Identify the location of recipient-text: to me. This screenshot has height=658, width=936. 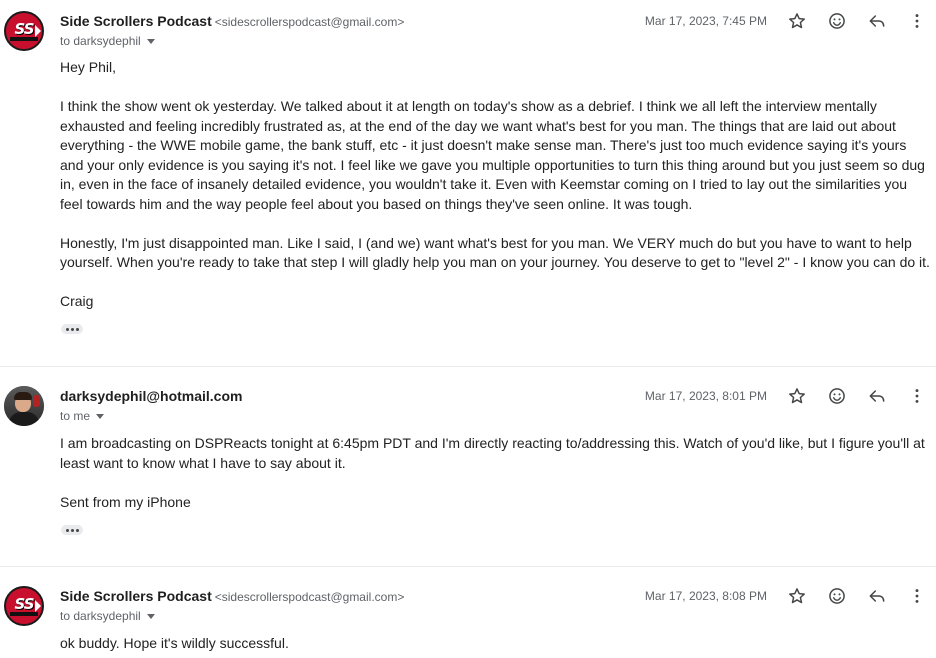
(75, 416).